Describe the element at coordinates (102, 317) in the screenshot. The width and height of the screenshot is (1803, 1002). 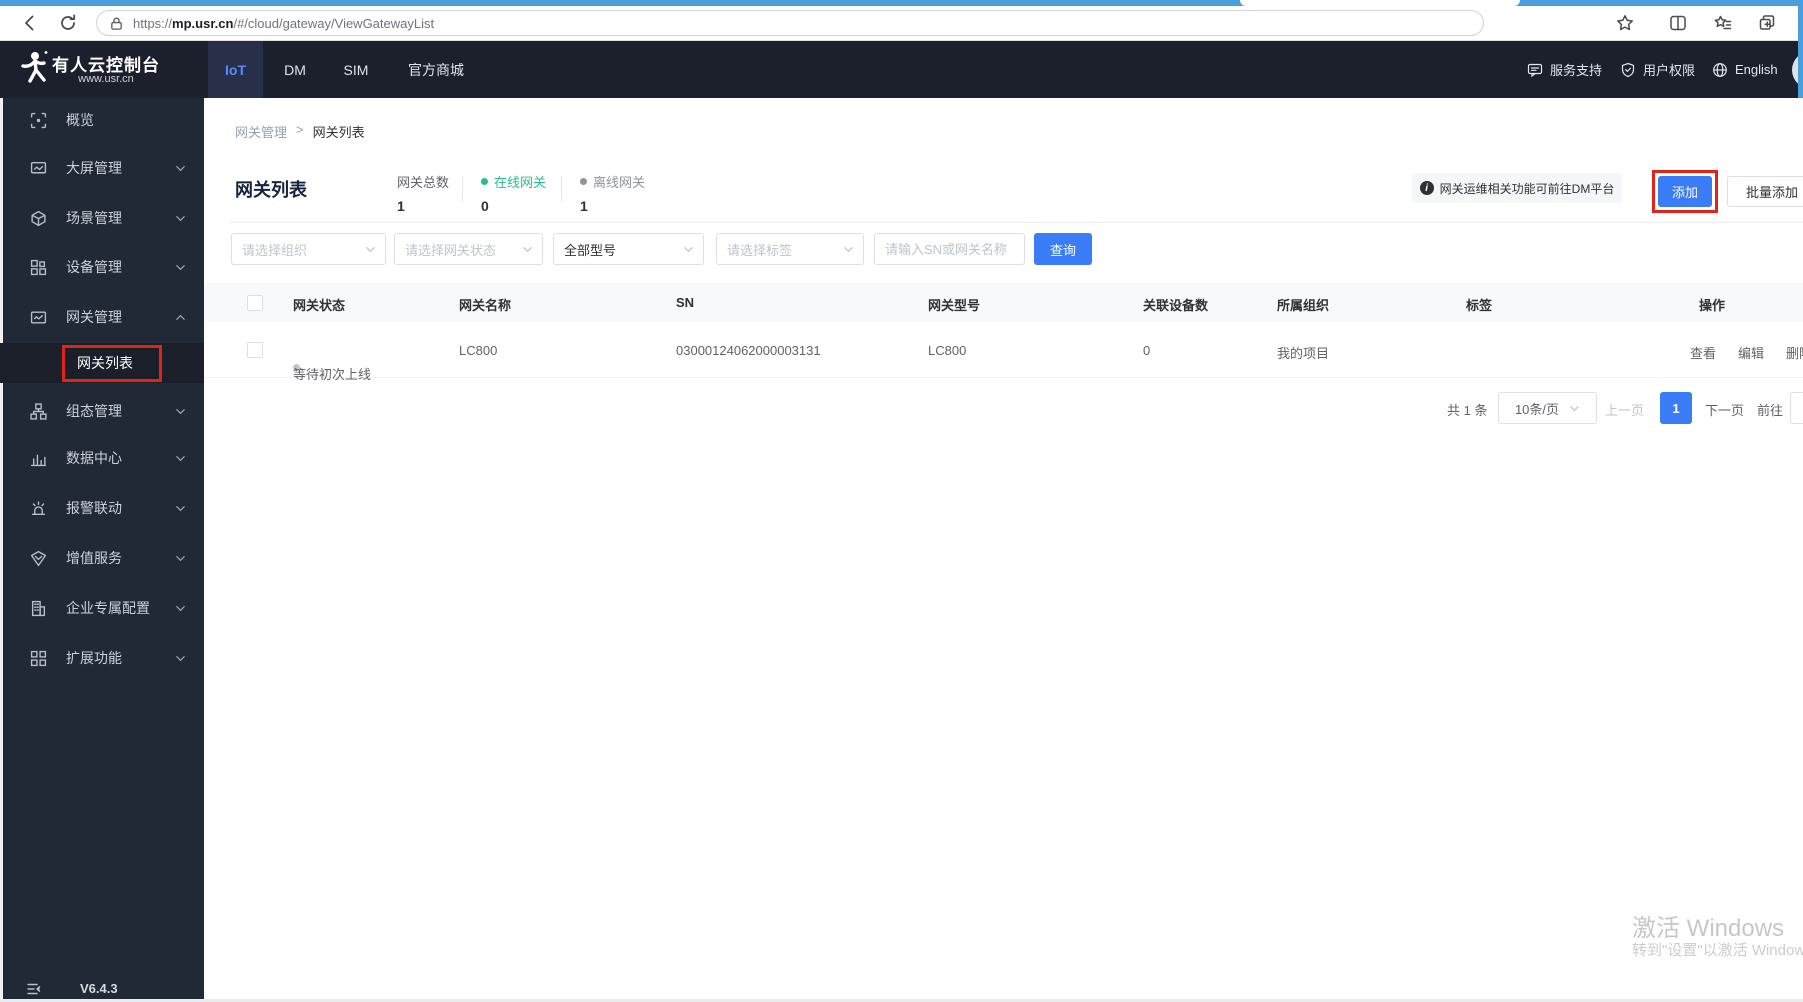
I see `sidebar-item-gateway-mgmt: 网关管理` at that location.